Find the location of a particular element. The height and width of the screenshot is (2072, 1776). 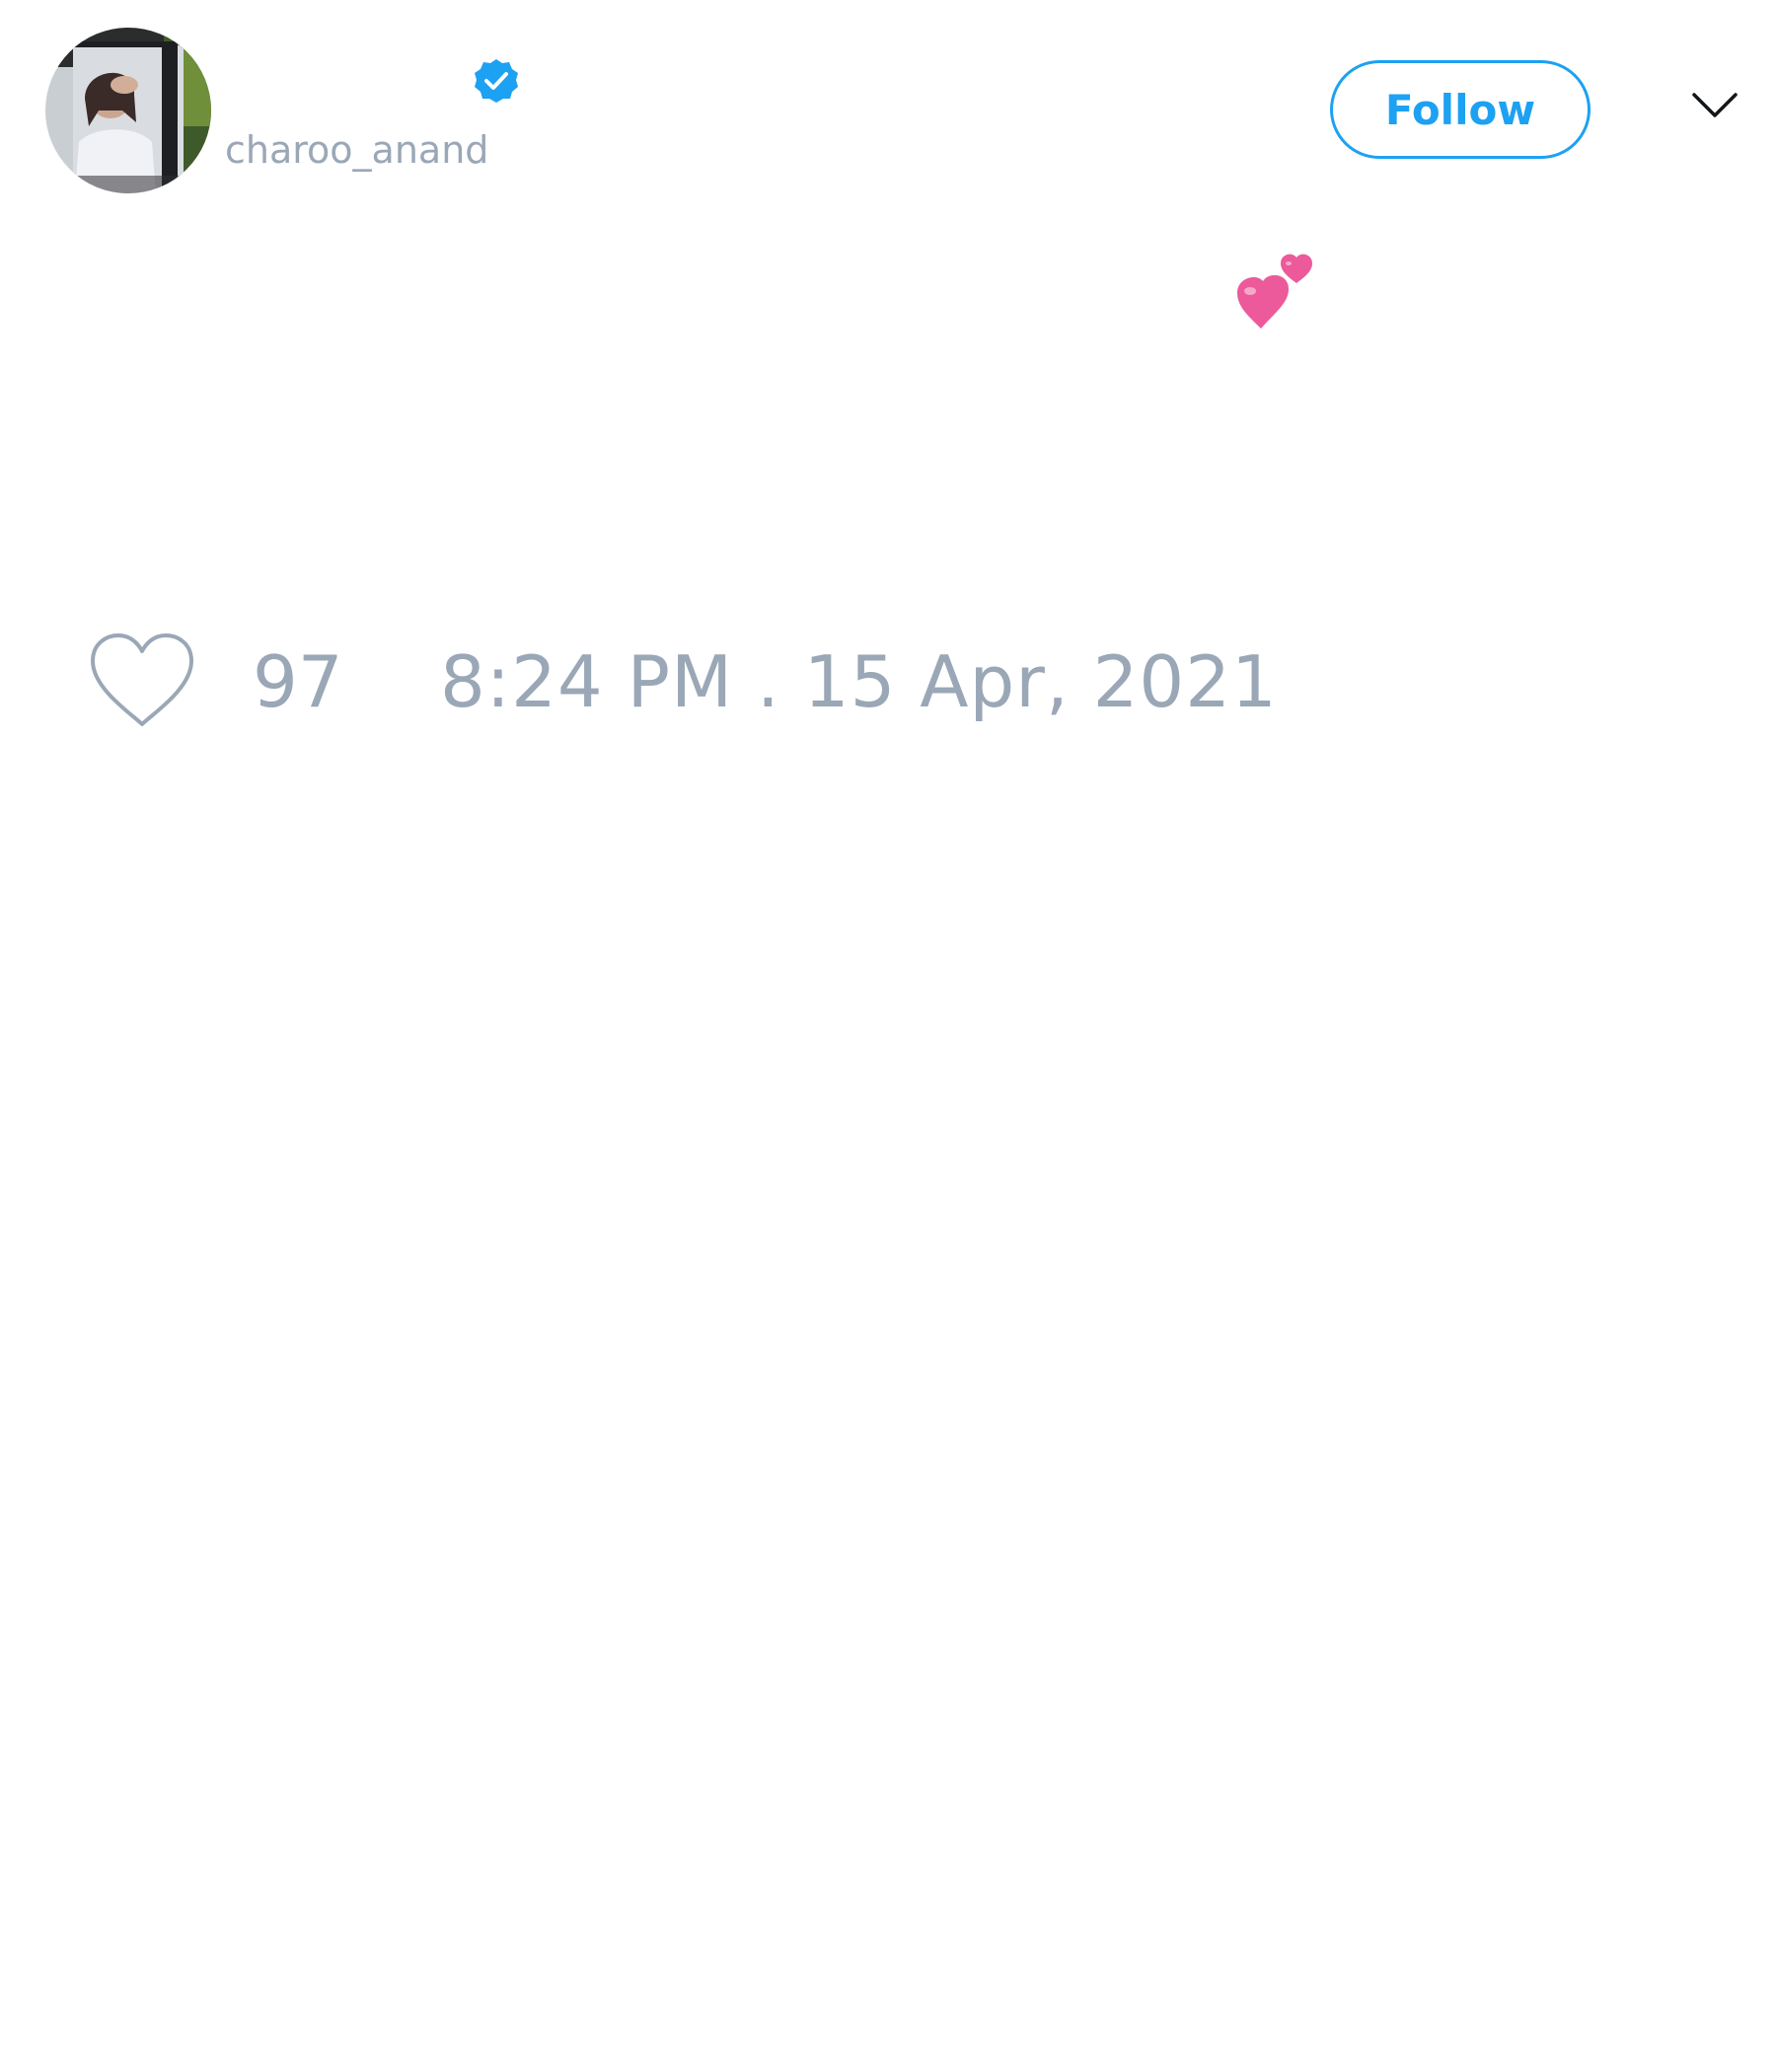

like-count: 97 is located at coordinates (298, 681).